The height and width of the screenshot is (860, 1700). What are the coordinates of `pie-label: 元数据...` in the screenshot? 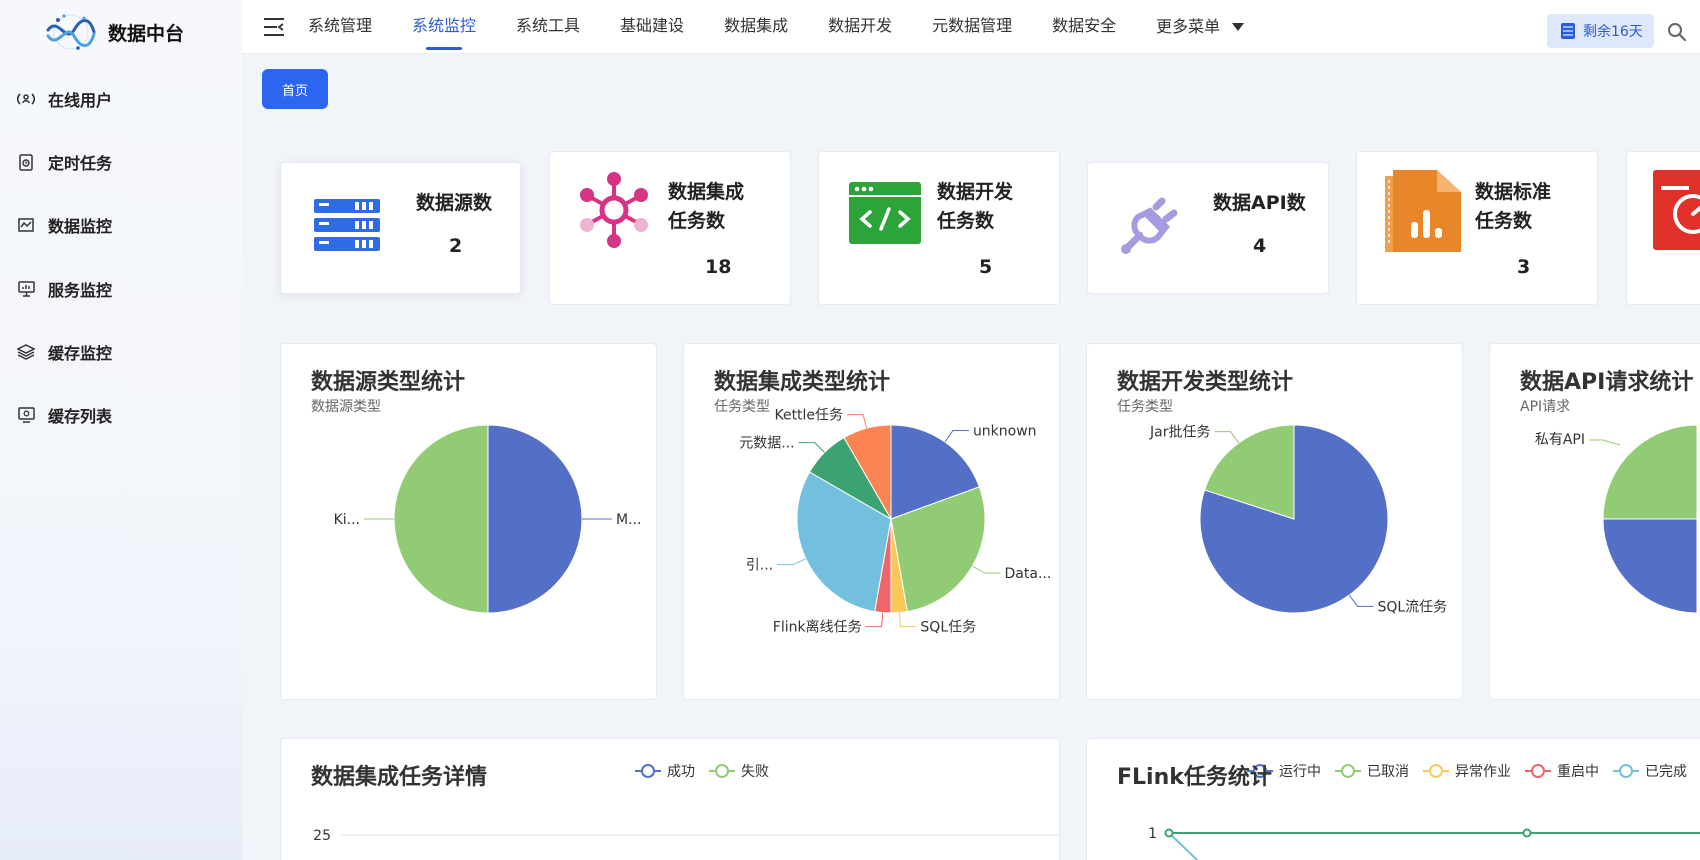 It's located at (766, 444).